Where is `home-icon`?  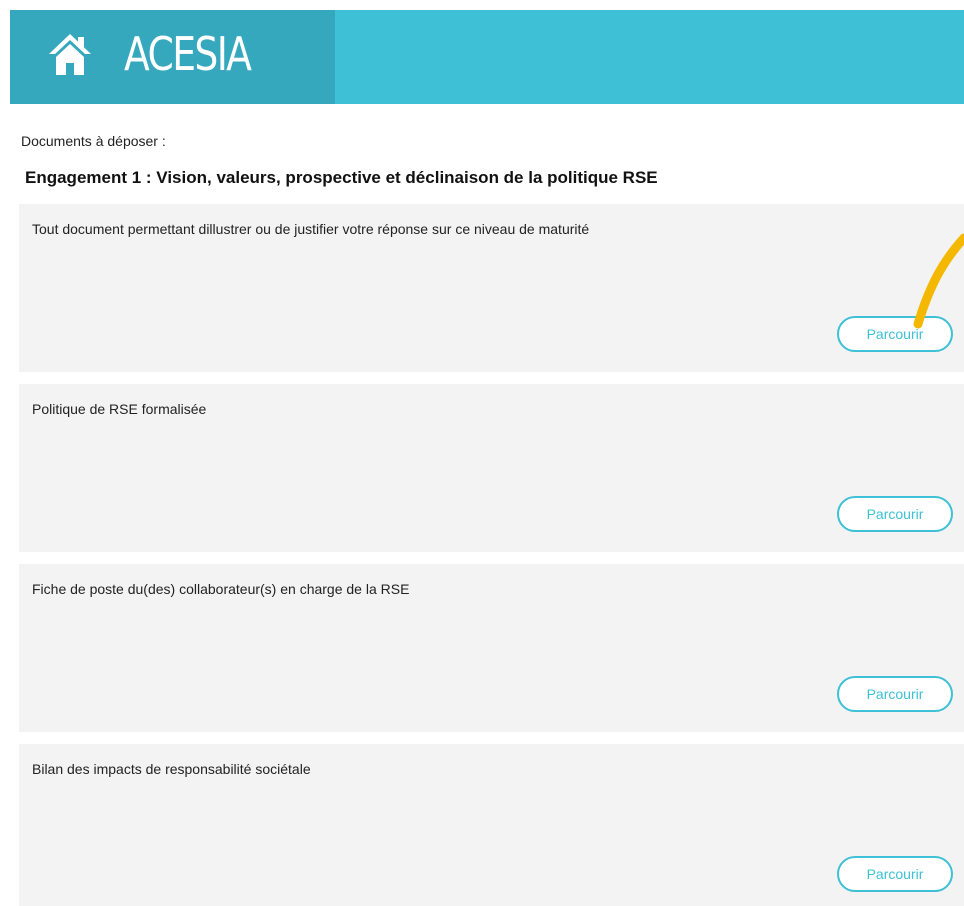
home-icon is located at coordinates (70, 54).